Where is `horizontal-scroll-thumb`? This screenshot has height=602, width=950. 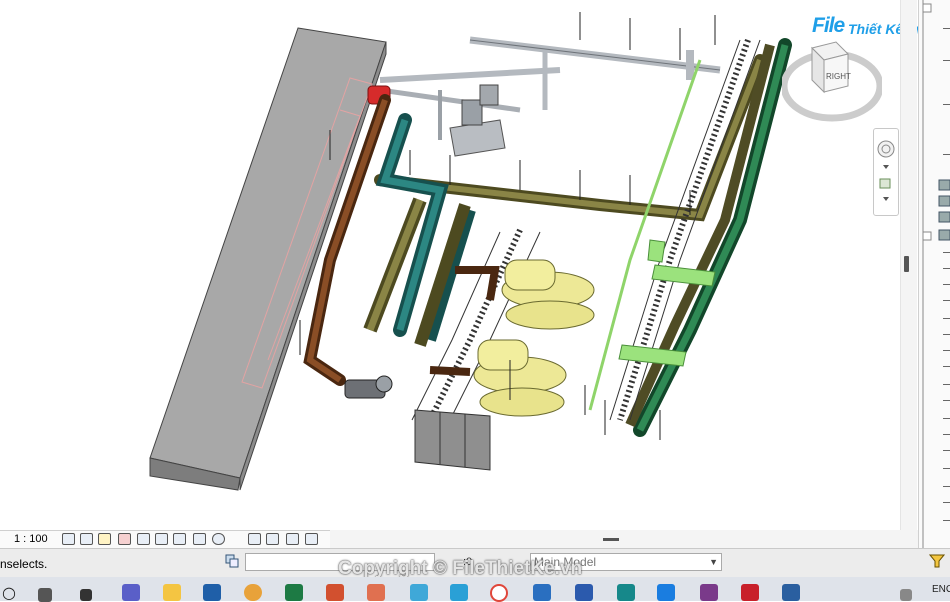
horizontal-scroll-thumb is located at coordinates (611, 539).